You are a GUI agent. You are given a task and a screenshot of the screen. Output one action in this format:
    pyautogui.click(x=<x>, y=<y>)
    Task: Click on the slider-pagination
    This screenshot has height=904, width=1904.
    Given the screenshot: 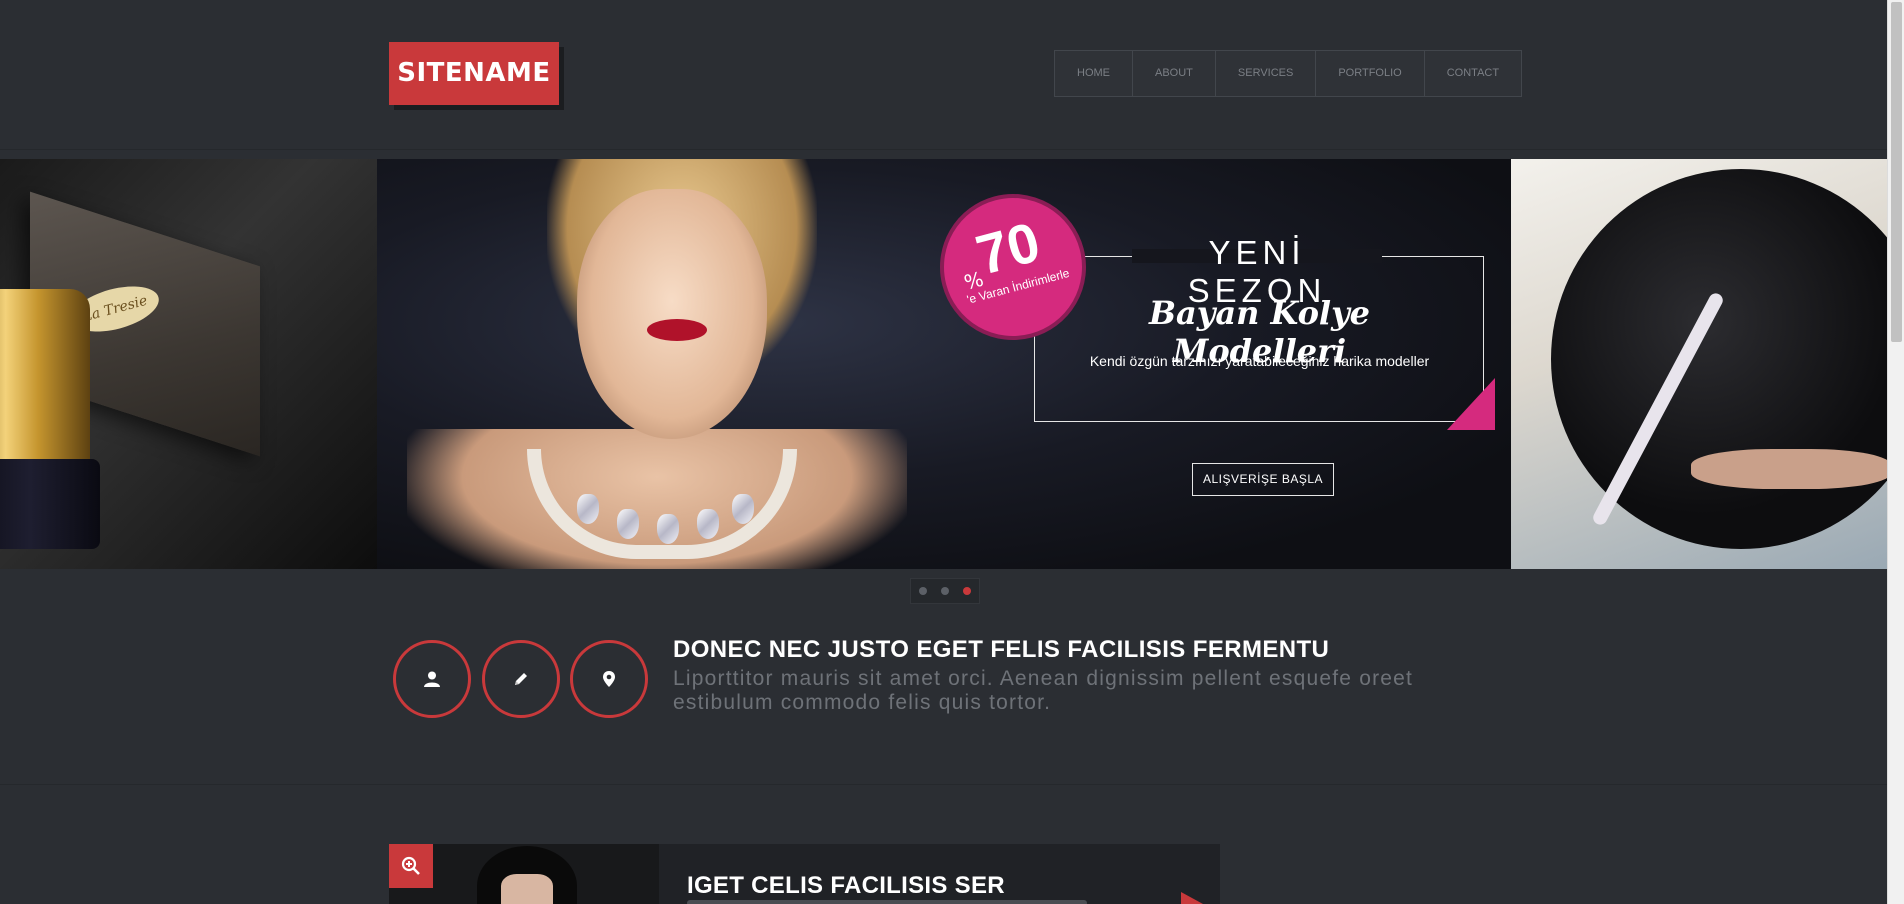 What is the action you would take?
    pyautogui.click(x=945, y=591)
    